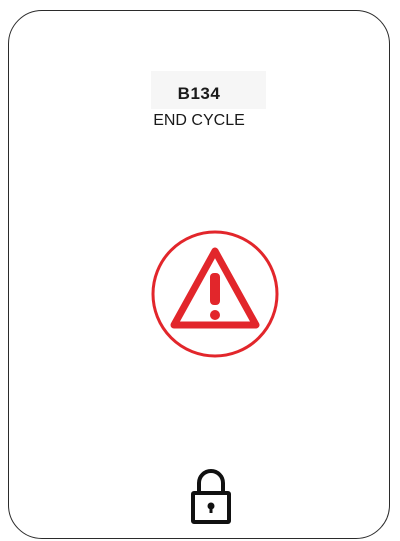 The width and height of the screenshot is (400, 541). What do you see at coordinates (199, 120) in the screenshot?
I see `status-message: END CYCLE` at bounding box center [199, 120].